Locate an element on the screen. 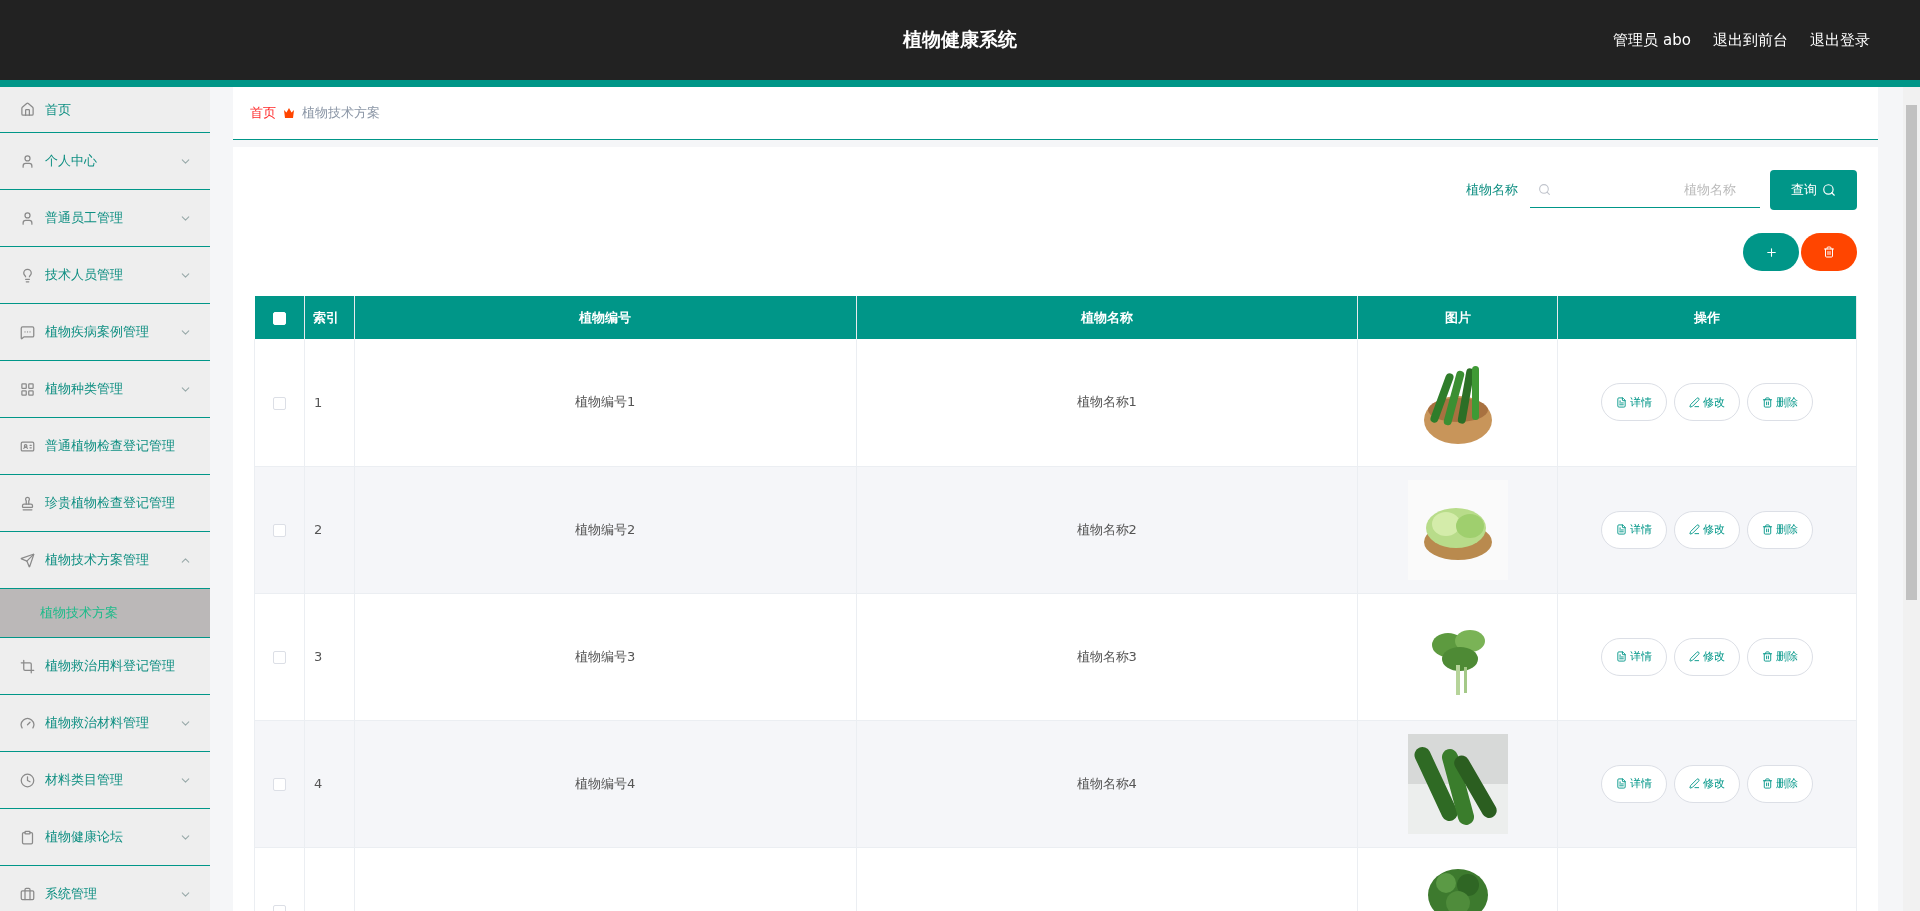 The image size is (1920, 911). sidebar-item: 植物健康论坛 is located at coordinates (105, 837).